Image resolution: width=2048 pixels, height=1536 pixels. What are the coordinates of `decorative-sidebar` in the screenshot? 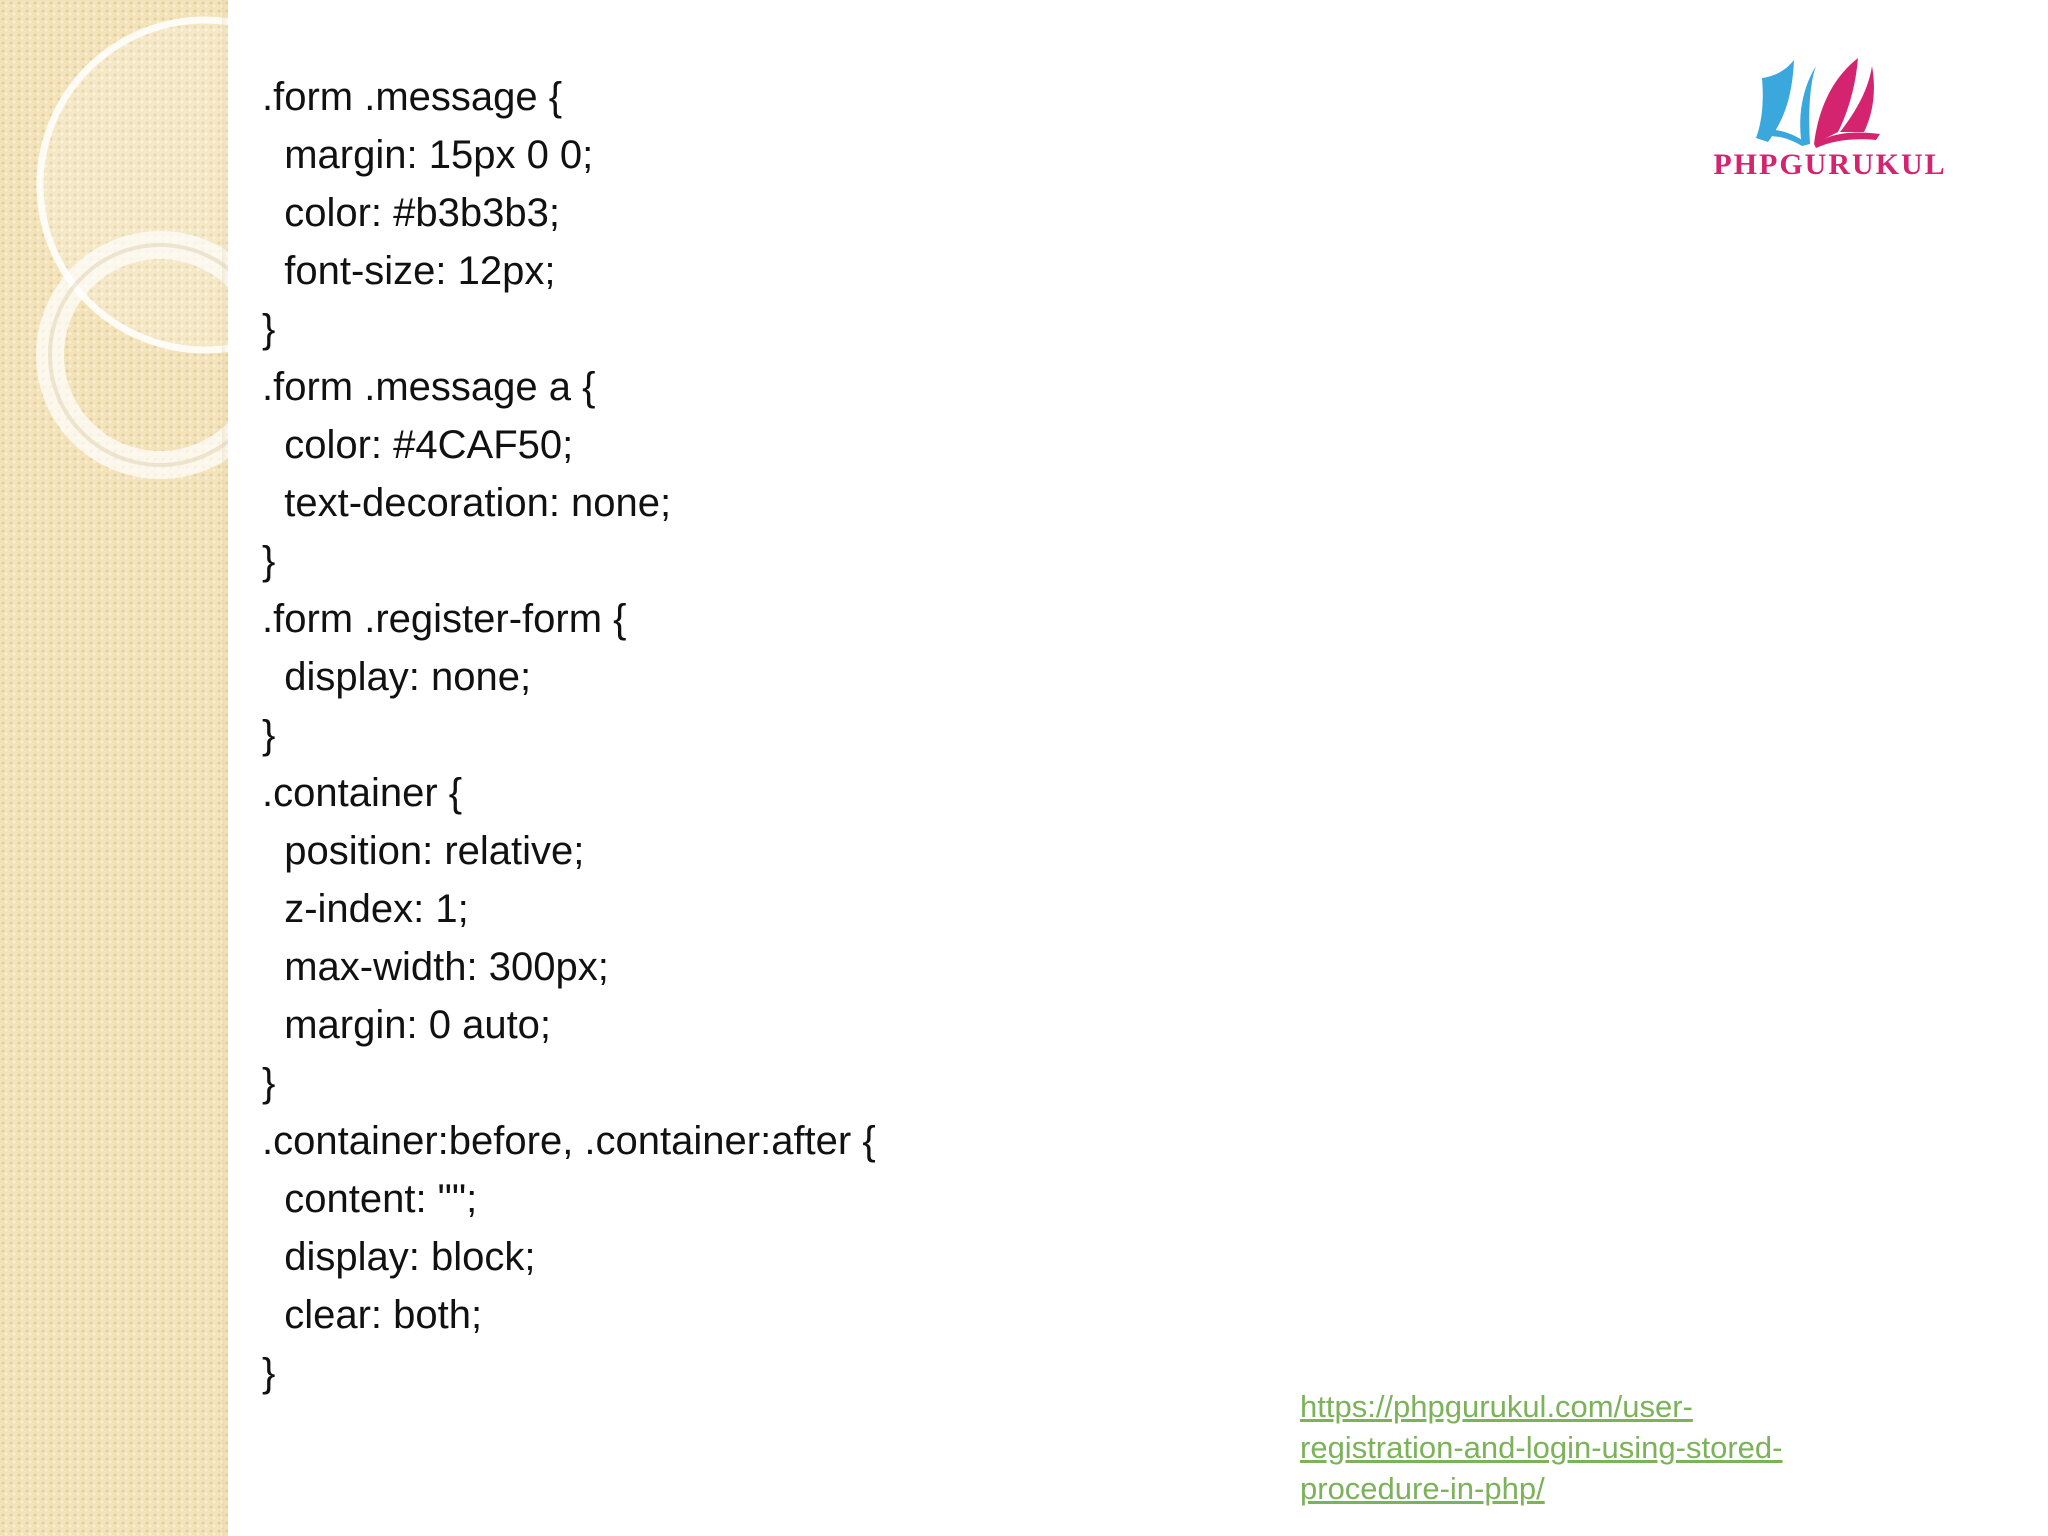 It's located at (114, 768).